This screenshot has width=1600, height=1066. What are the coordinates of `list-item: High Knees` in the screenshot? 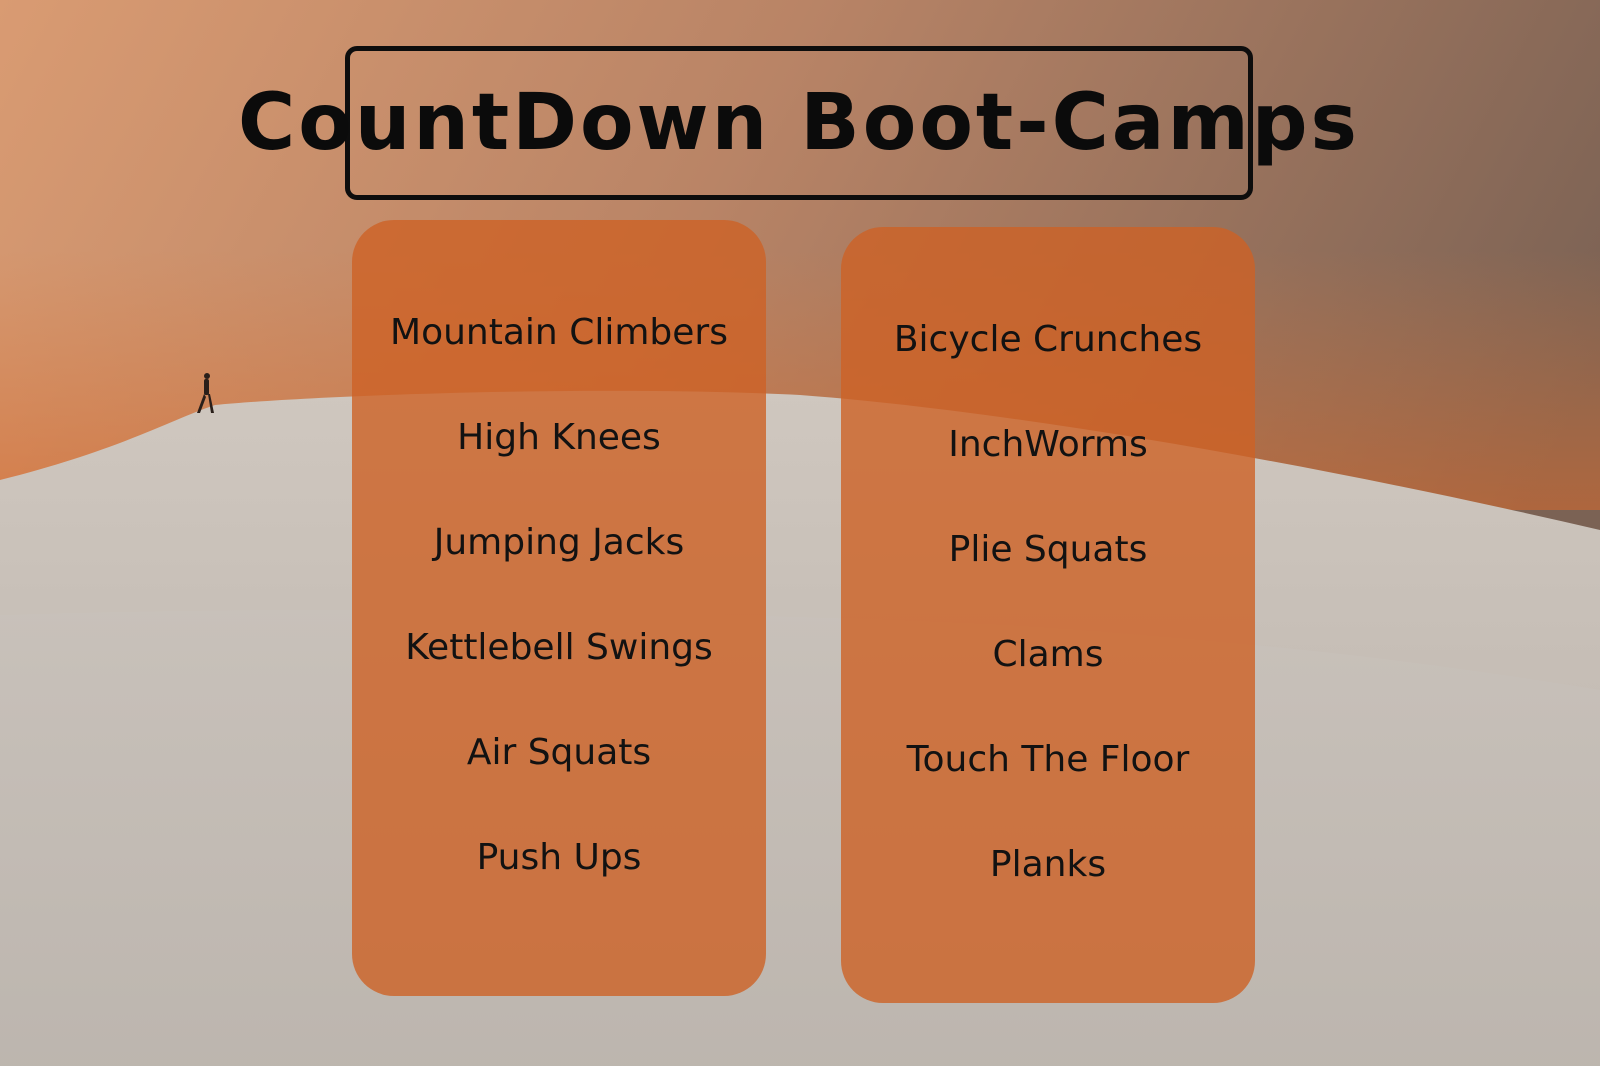 It's located at (559, 437).